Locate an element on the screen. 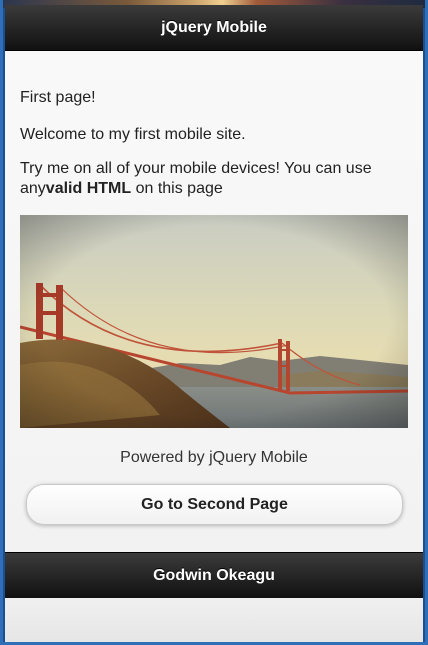 The image size is (428, 645). welcome-text: Welcome to my first mobile site. is located at coordinates (133, 134).